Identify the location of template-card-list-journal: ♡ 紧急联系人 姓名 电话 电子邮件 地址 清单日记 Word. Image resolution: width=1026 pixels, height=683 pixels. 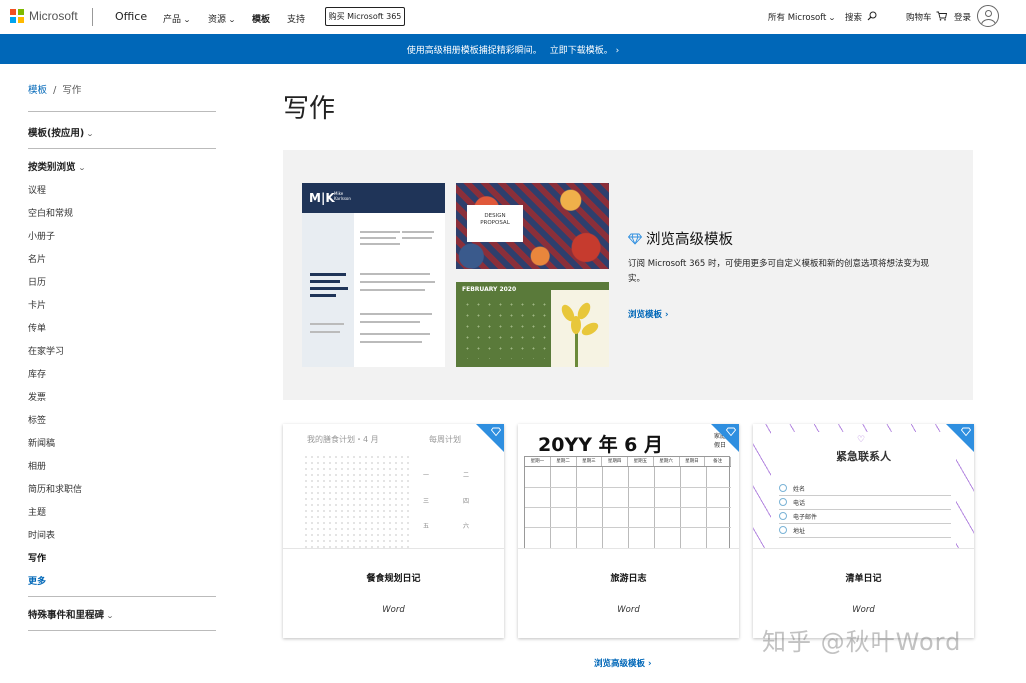
(863, 531).